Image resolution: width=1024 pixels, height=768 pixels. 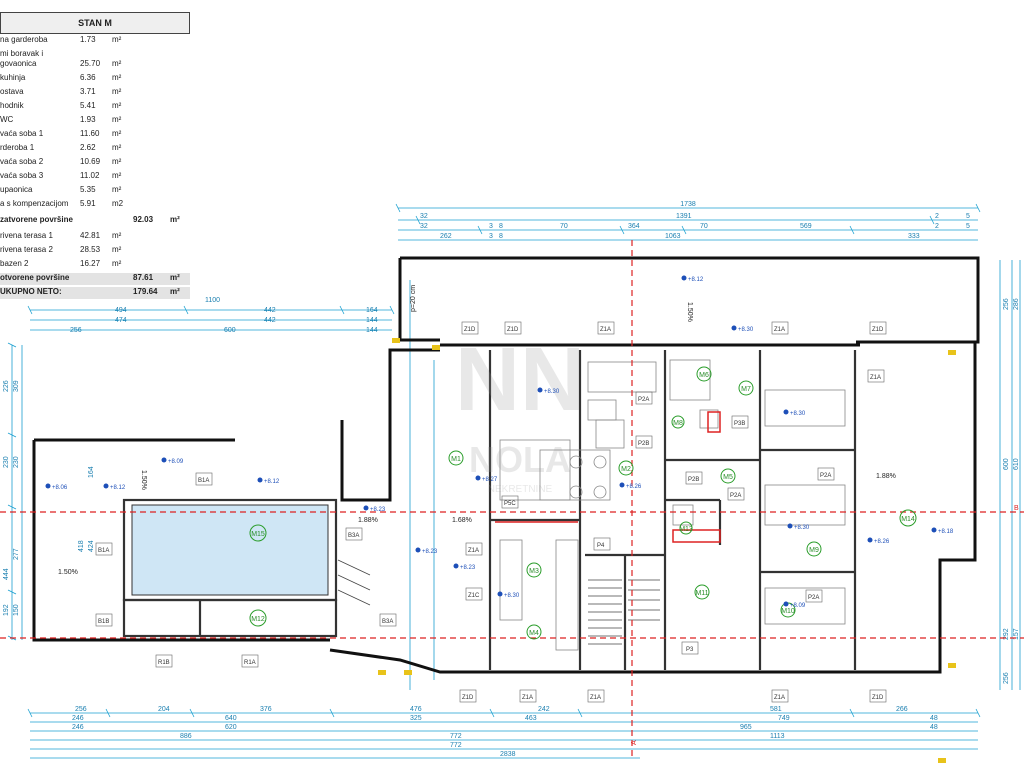 What do you see at coordinates (353, 536) in the screenshot?
I see `tag-9: B3A` at bounding box center [353, 536].